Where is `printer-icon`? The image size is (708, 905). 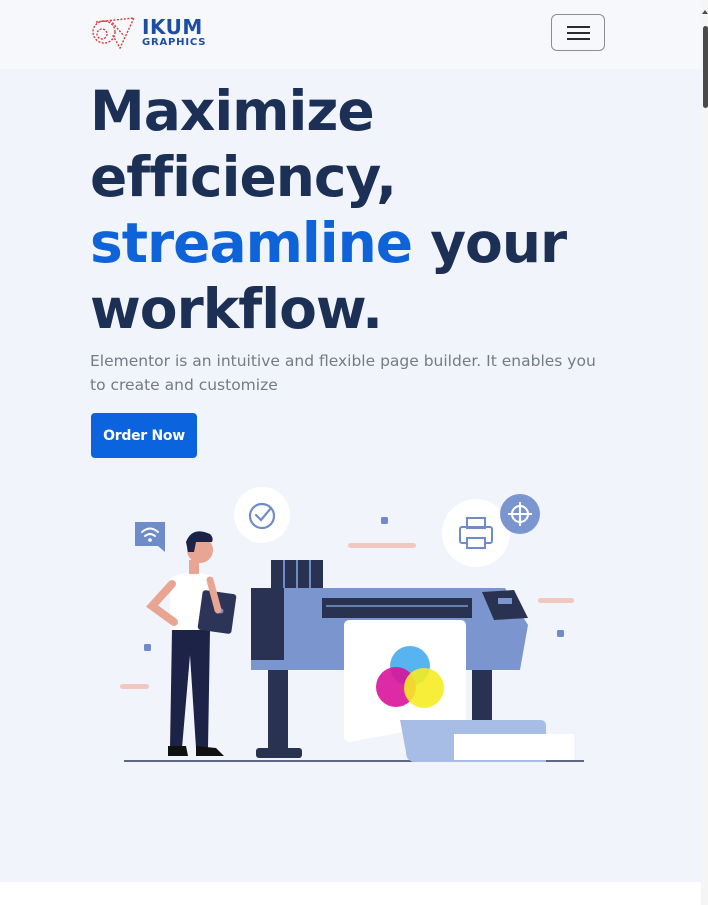 printer-icon is located at coordinates (476, 533).